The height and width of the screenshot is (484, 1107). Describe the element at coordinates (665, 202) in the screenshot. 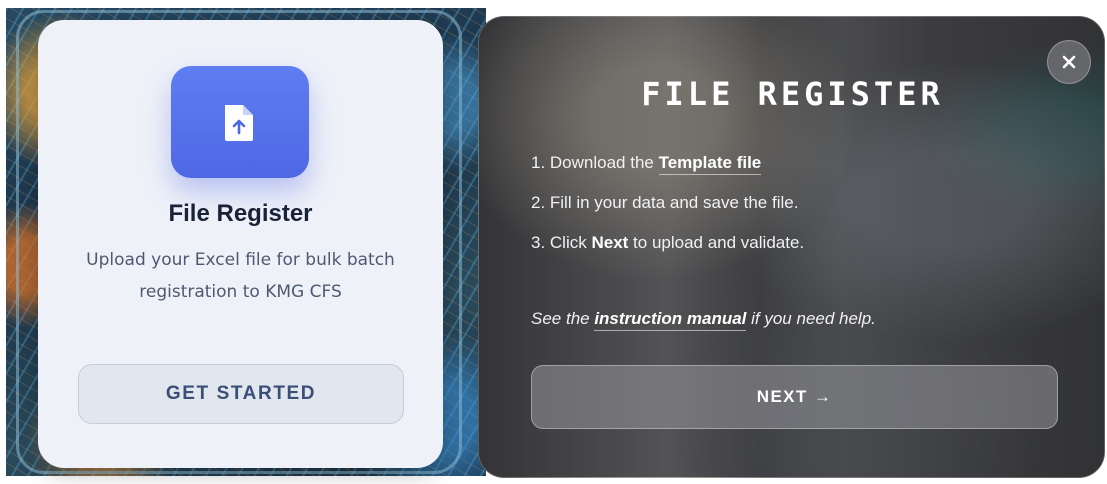

I see `step-2-text: 2. Fill in your data and save the file.` at that location.